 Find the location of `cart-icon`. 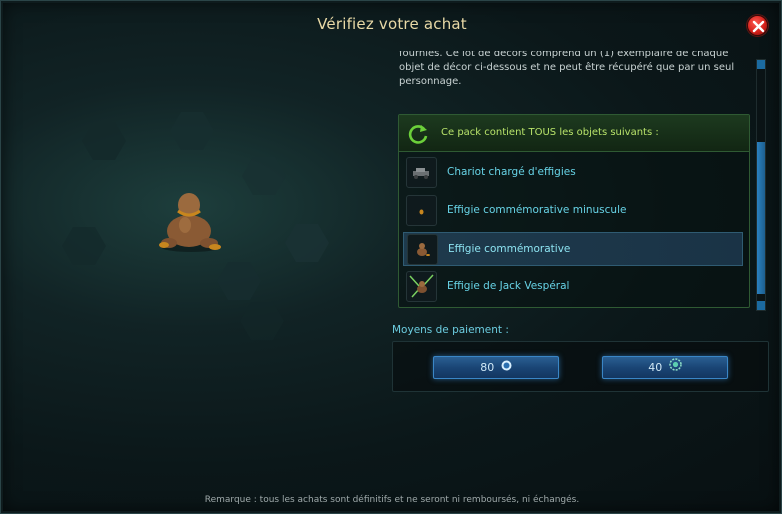

cart-icon is located at coordinates (421, 172).